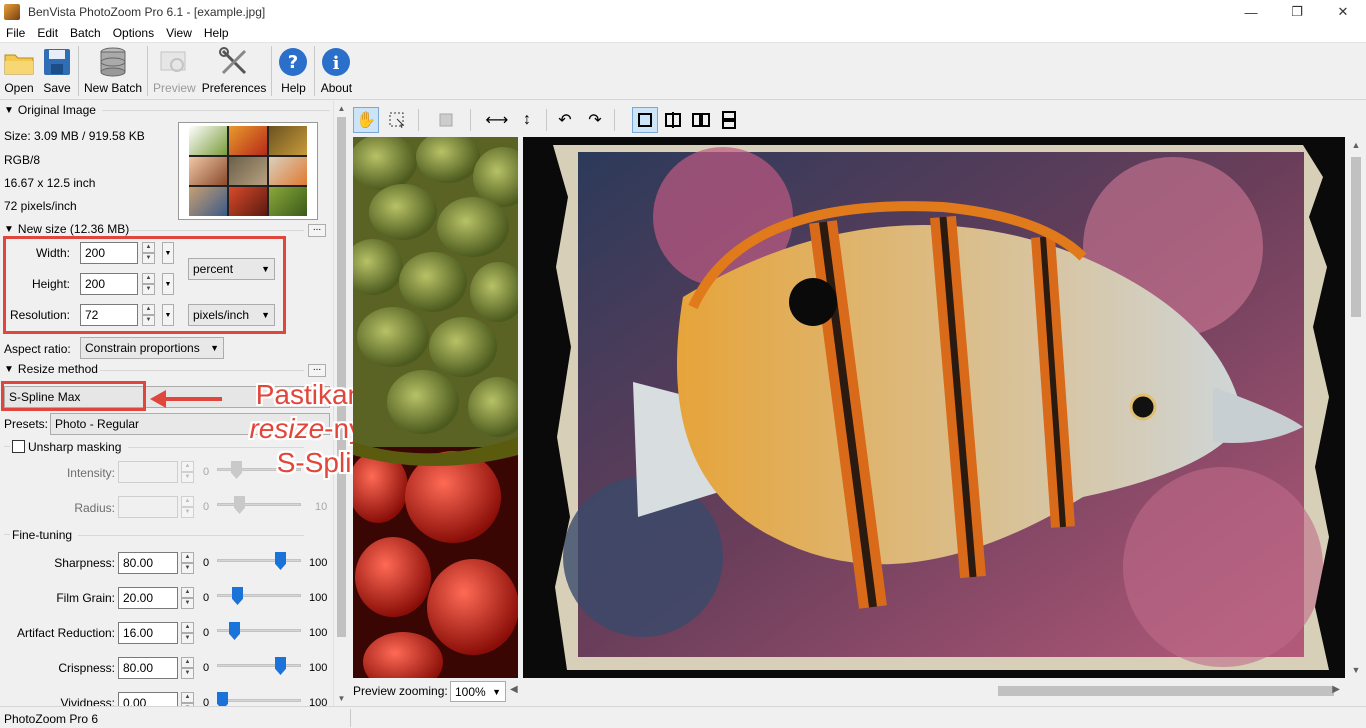 The image size is (1366, 728). I want to click on sharpness-slider-knob, so click(280, 561).